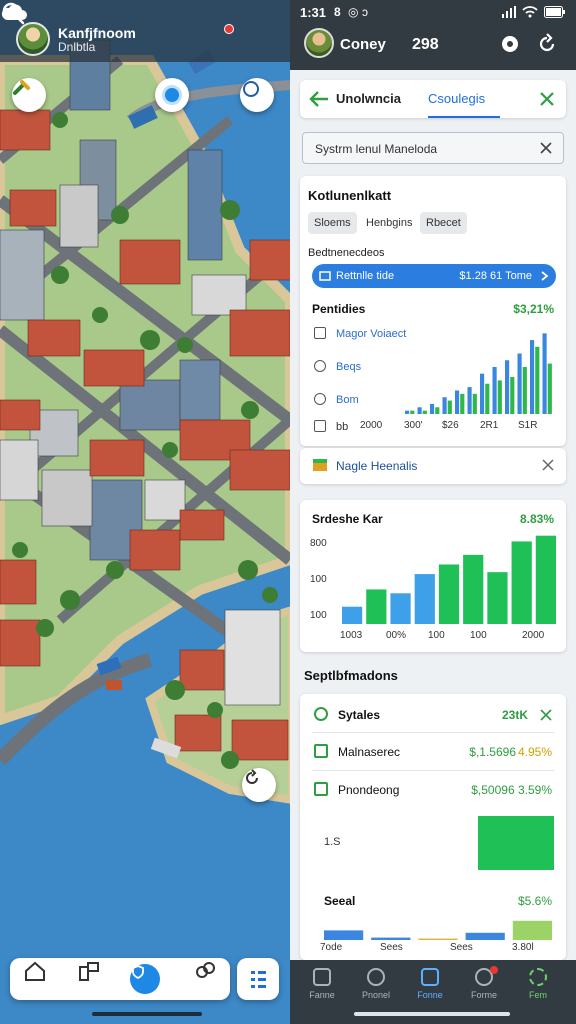 Image resolution: width=576 pixels, height=1024 pixels. What do you see at coordinates (351, 675) in the screenshot?
I see `section-title: Septlbfmadons` at bounding box center [351, 675].